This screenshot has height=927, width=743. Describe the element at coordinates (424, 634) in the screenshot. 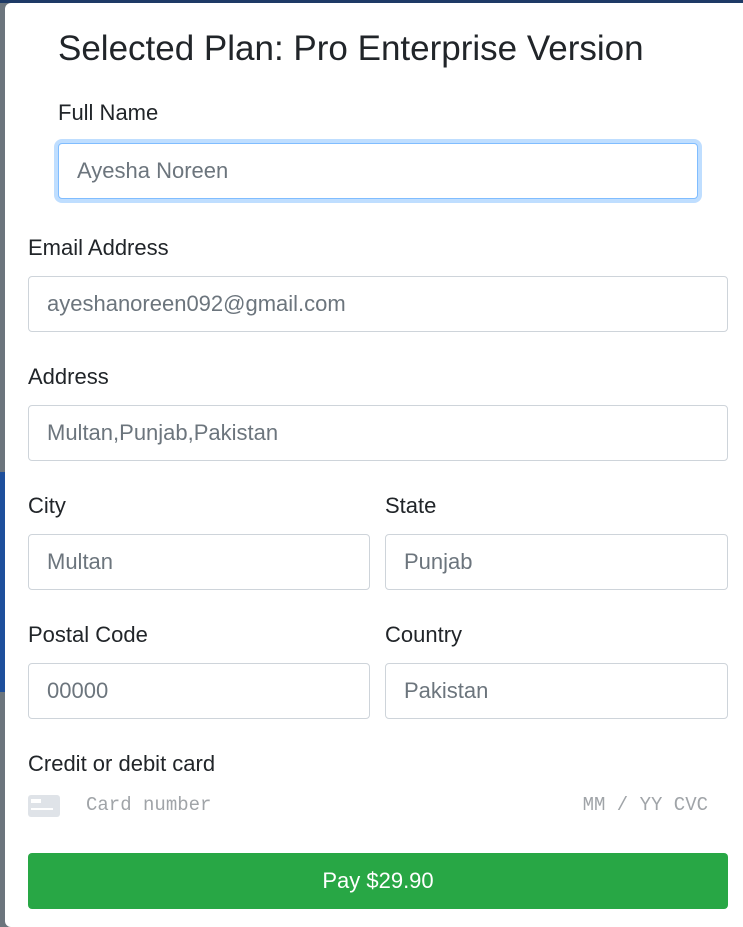

I see `country-label: Country` at that location.